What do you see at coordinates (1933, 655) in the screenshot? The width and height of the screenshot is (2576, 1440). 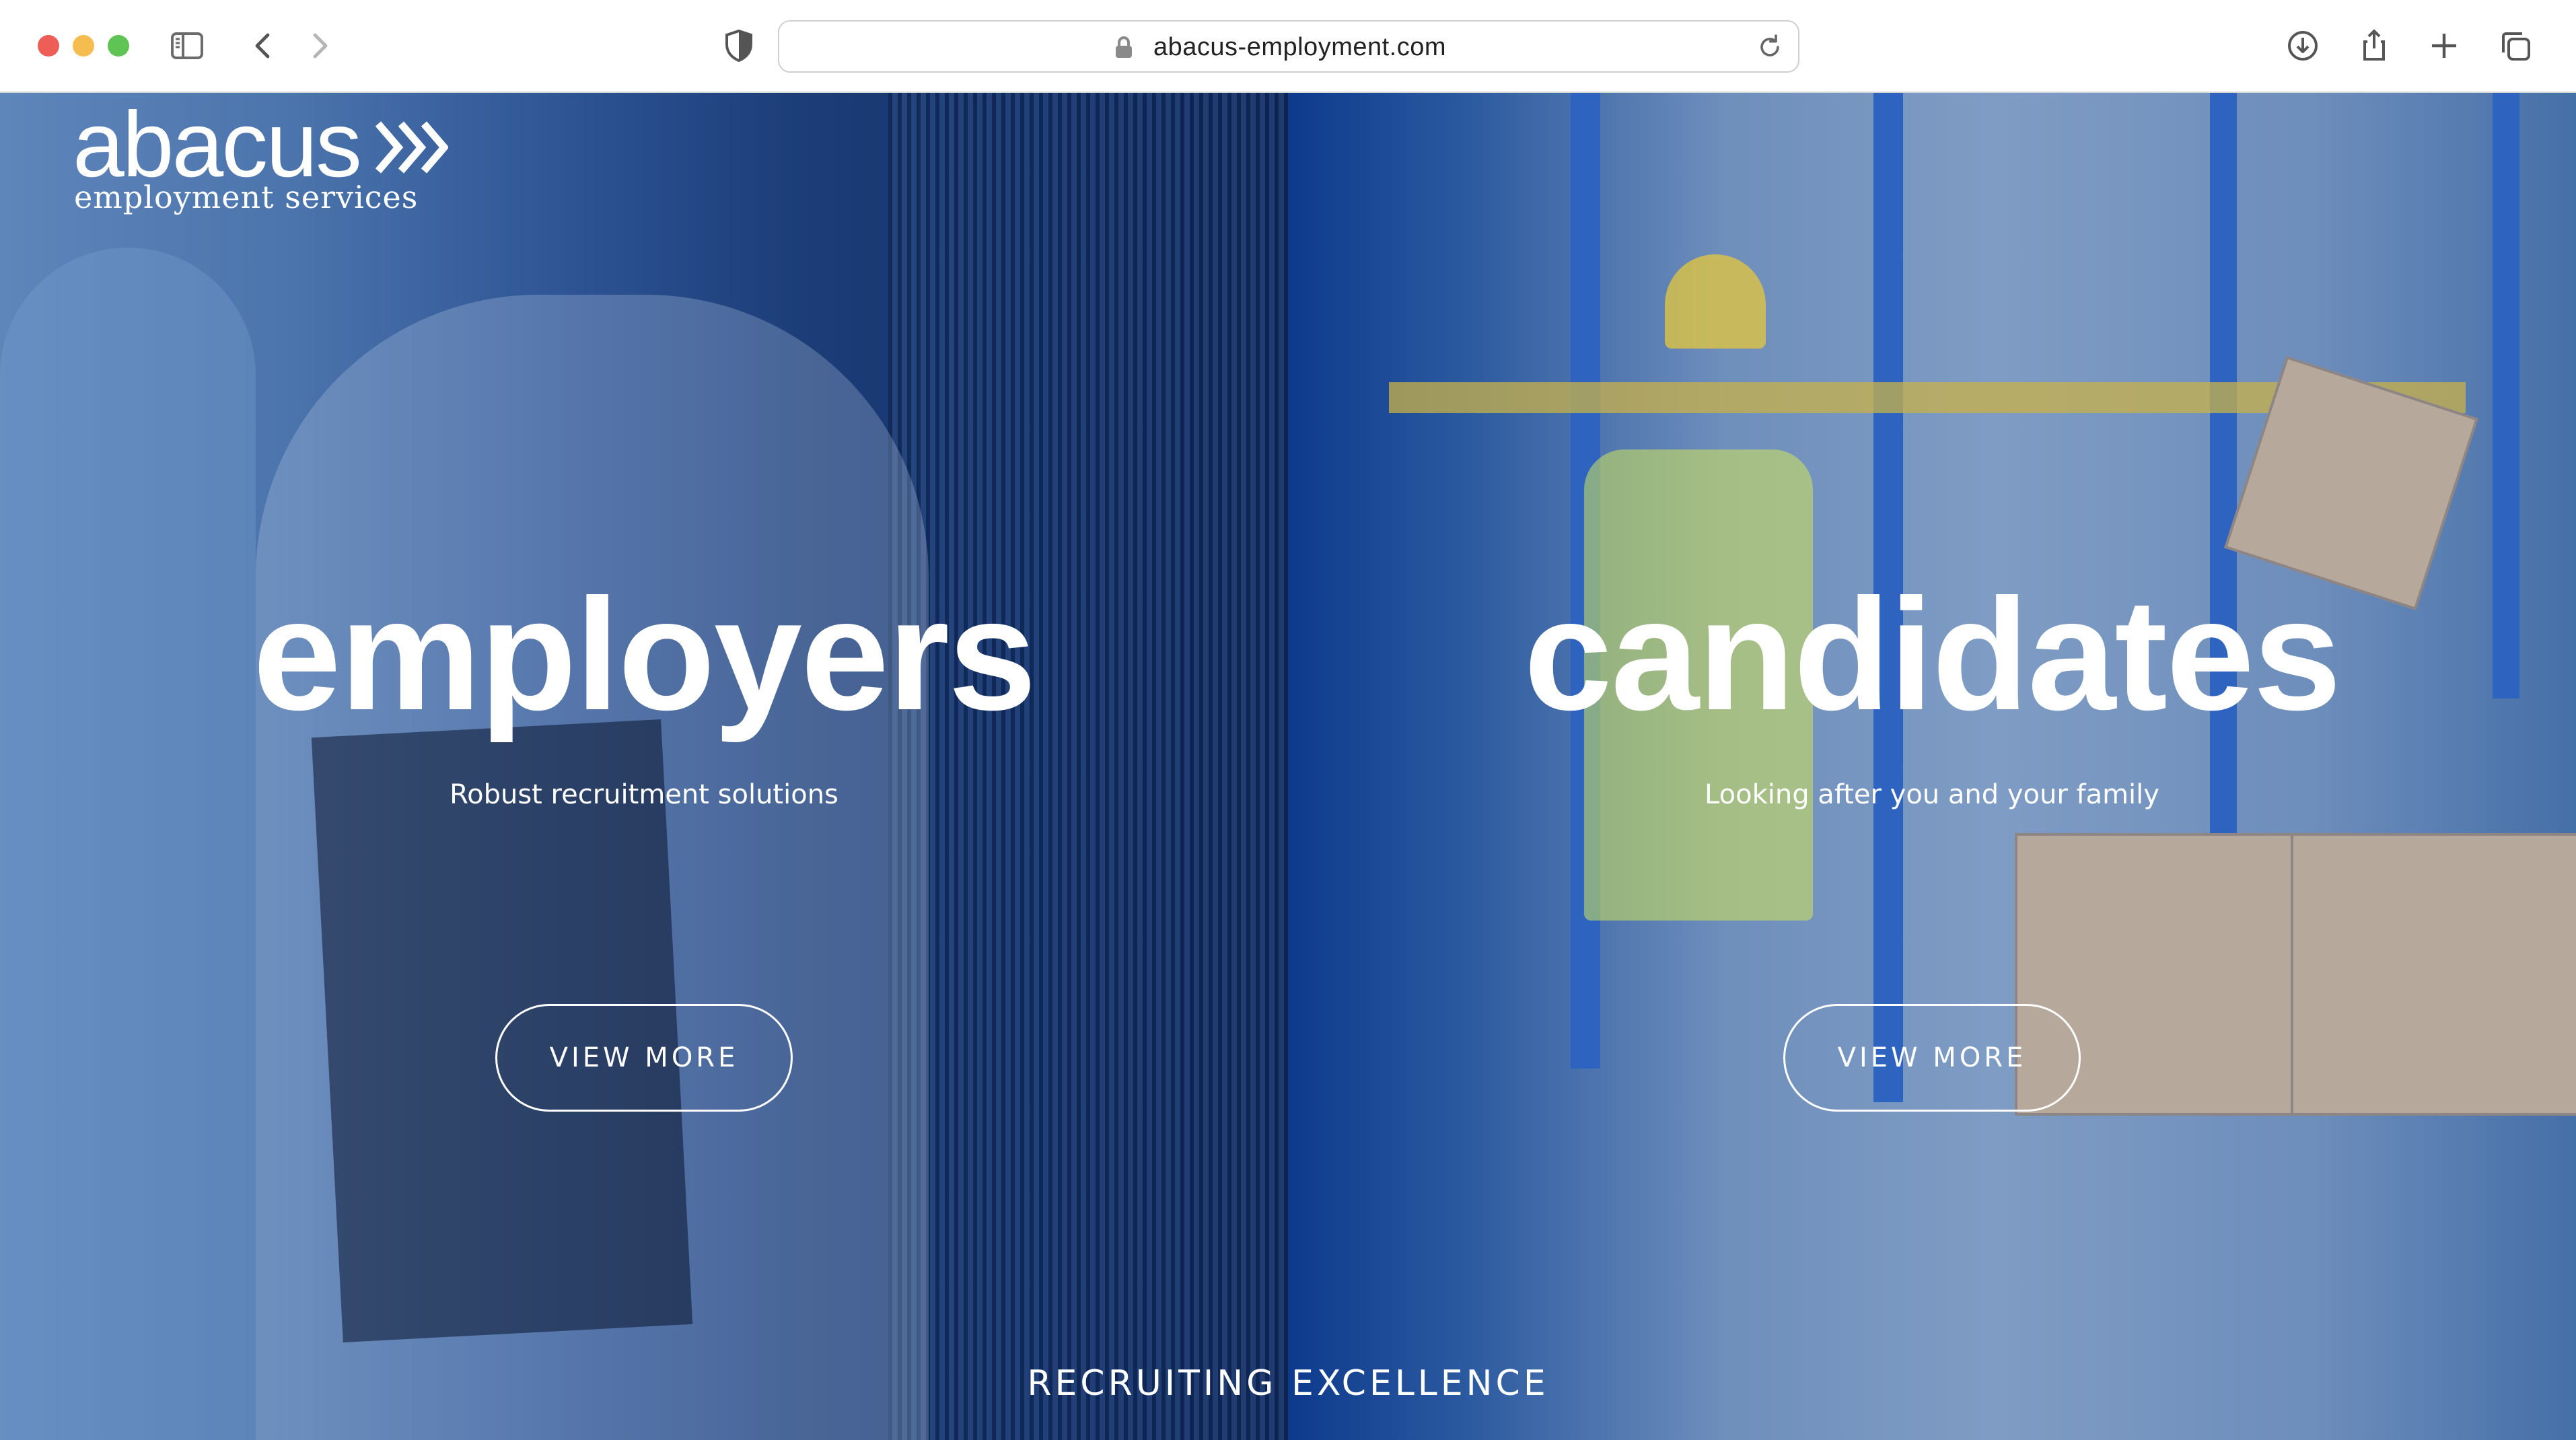 I see `candidates-title: candidates` at bounding box center [1933, 655].